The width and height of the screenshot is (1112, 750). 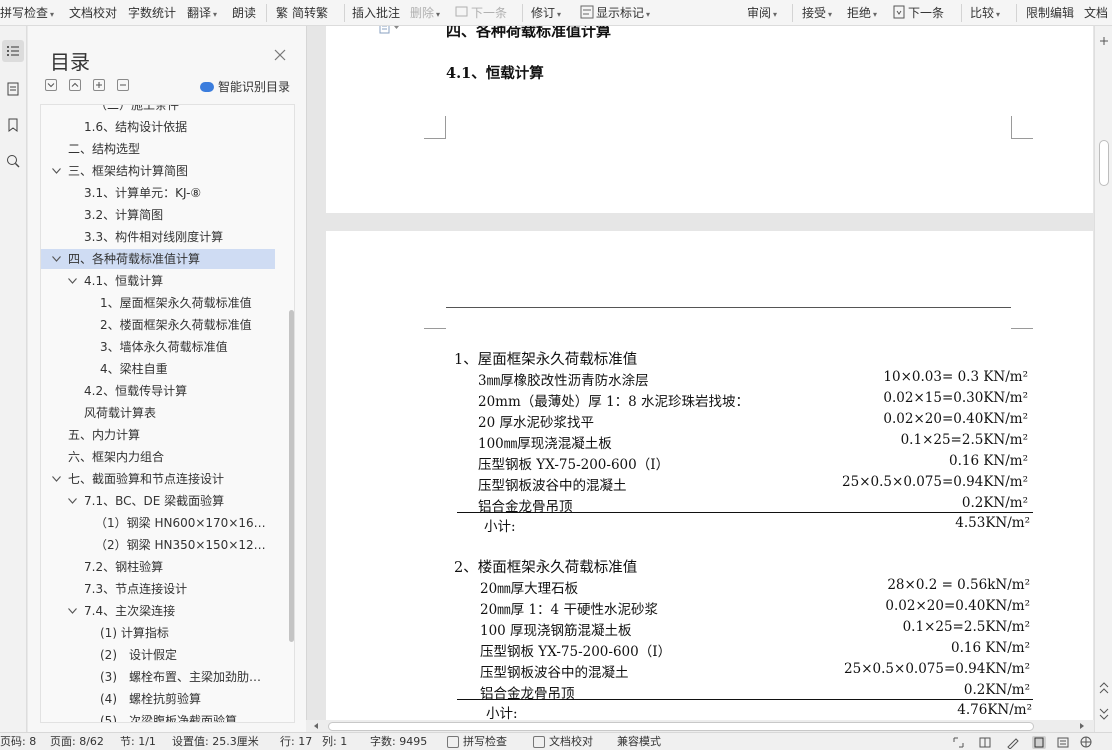 What do you see at coordinates (158, 699) in the screenshot?
I see `toc-item: (4) 螺栓抗剪验算` at bounding box center [158, 699].